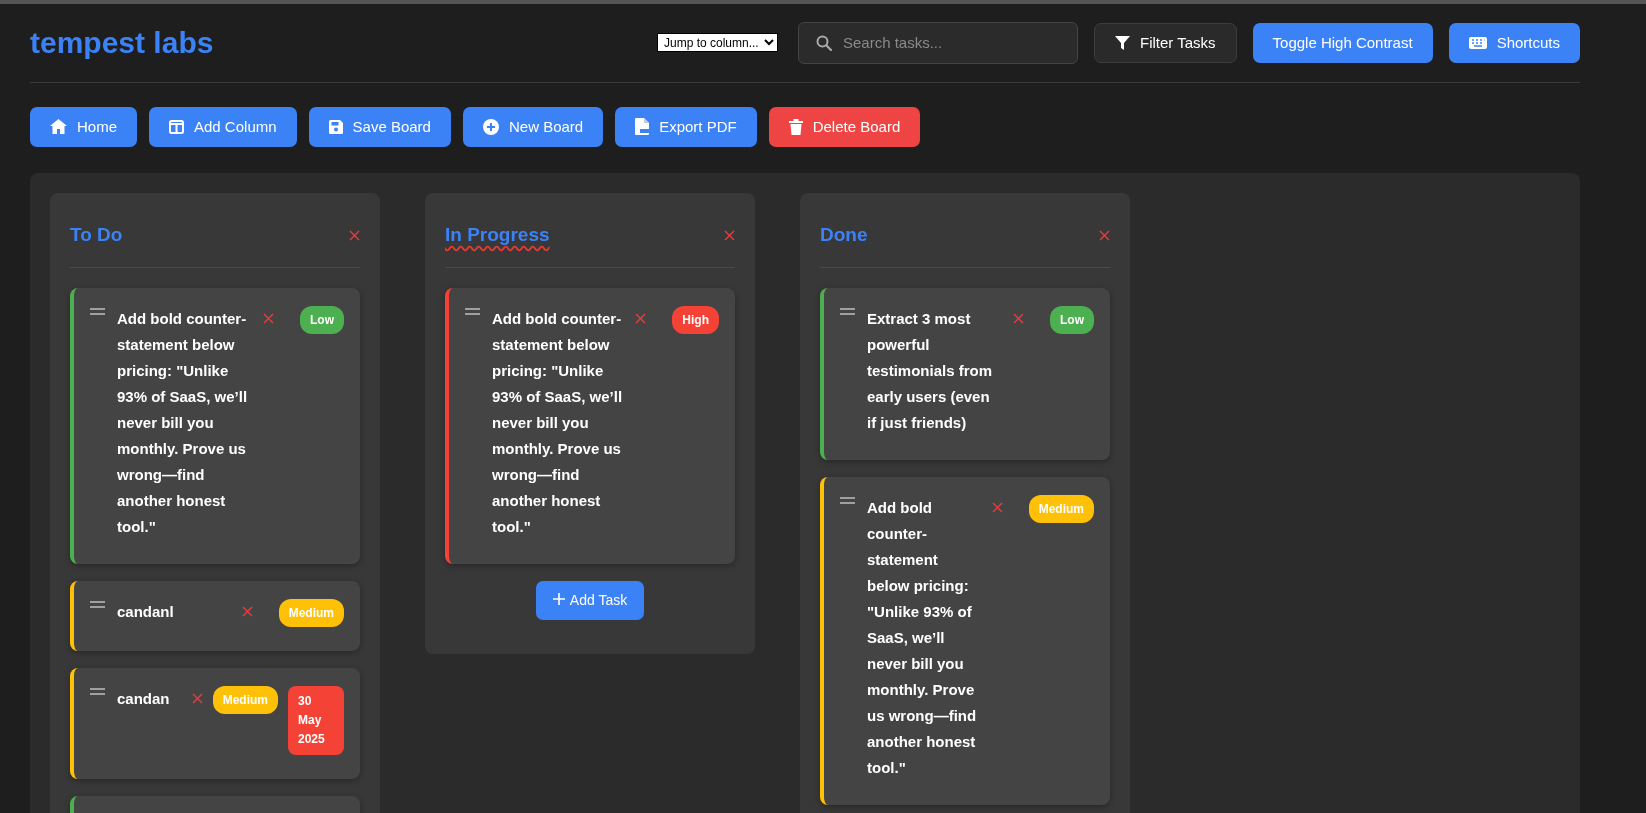  I want to click on task-card: Add bold counter-statement below pricing: "Unlike 93% of SaaS, we’ll never bill you monthly. Prove us wrong—find another honest tool." Medium, so click(965, 641).